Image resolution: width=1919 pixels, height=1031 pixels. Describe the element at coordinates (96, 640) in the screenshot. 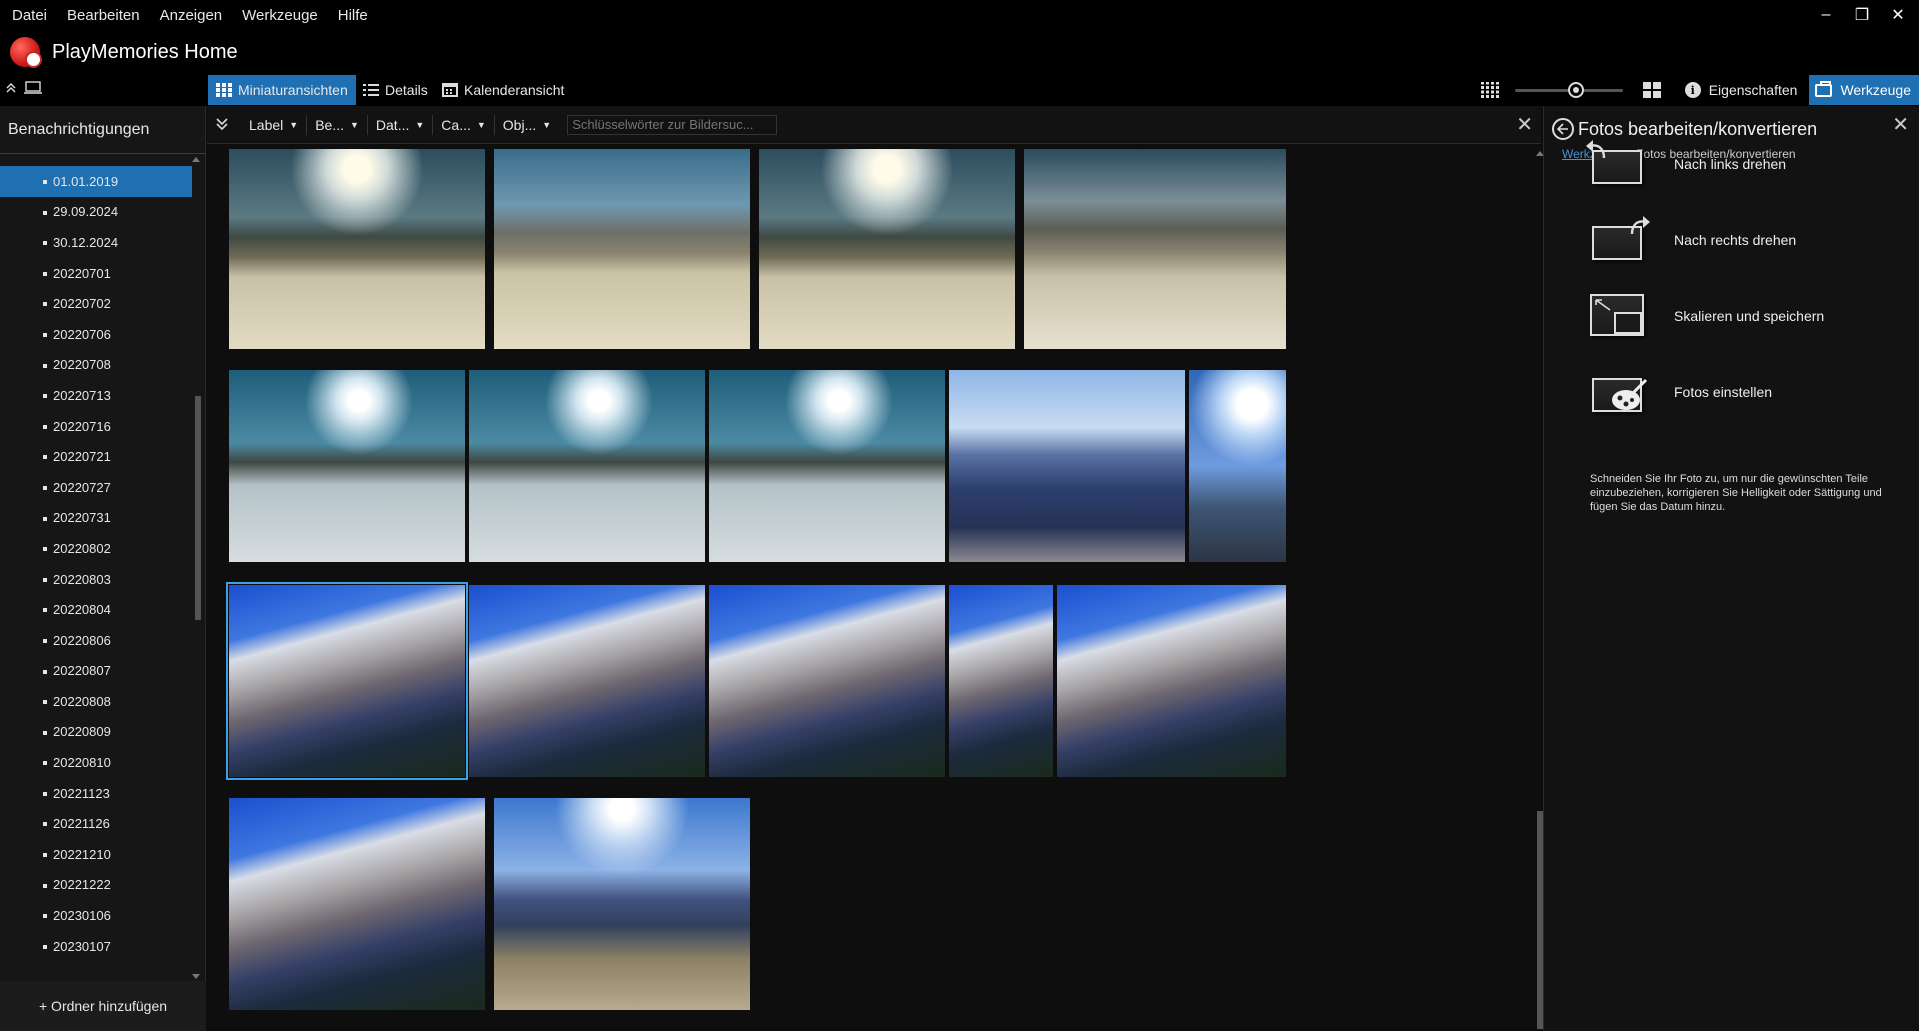

I see `sidebar-folder-item: 20220806` at that location.